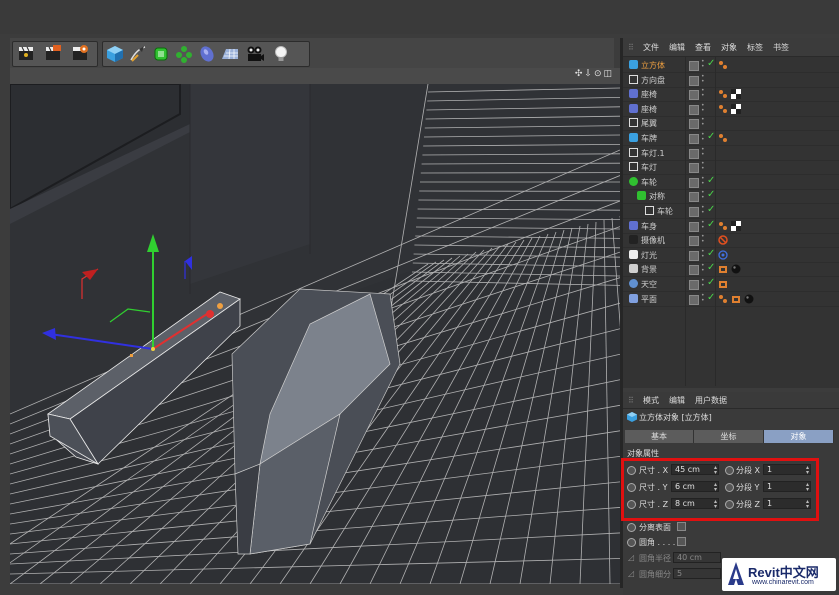 The width and height of the screenshot is (839, 595). Describe the element at coordinates (731, 284) in the screenshot. I see `object-row: 天空 • • ✓` at that location.